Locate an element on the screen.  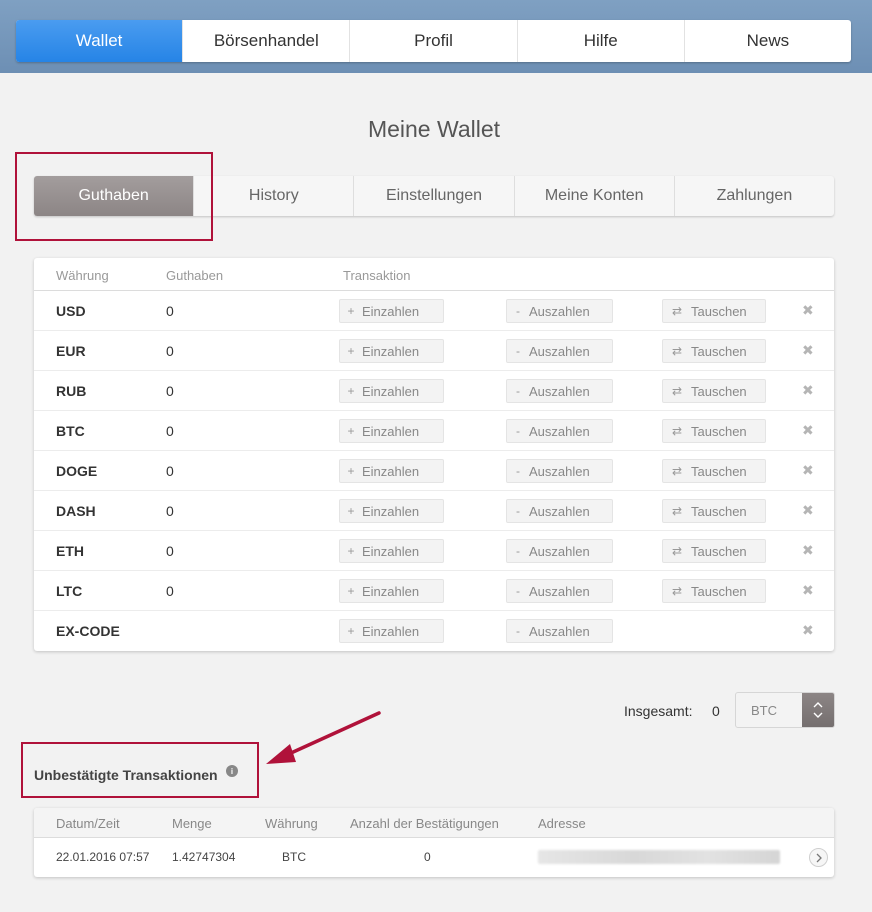
top-tab-b-rsenhandel: Börsenhandel is located at coordinates (267, 41).